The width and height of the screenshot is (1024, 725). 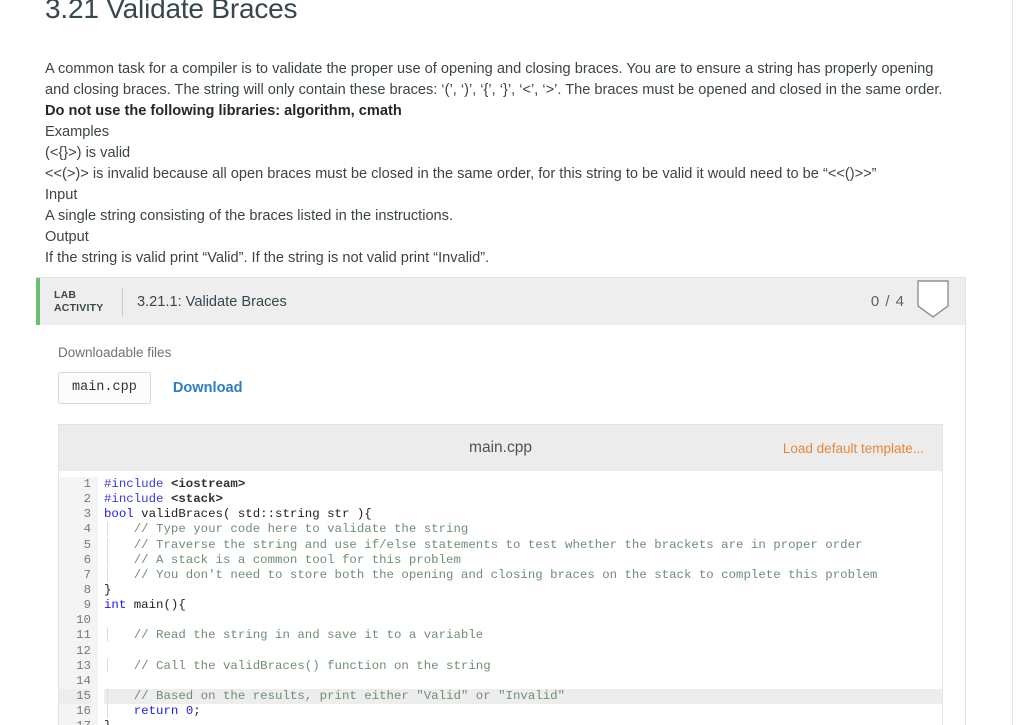 What do you see at coordinates (75, 722) in the screenshot?
I see `line-number: 17` at bounding box center [75, 722].